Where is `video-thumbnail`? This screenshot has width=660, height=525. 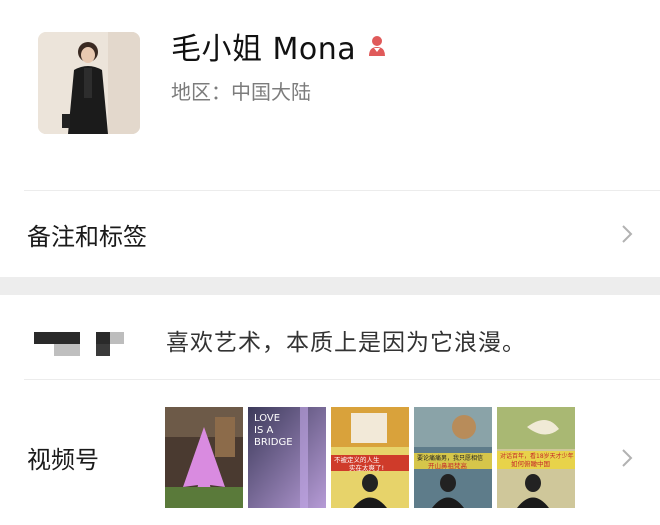 video-thumbnail is located at coordinates (204, 457).